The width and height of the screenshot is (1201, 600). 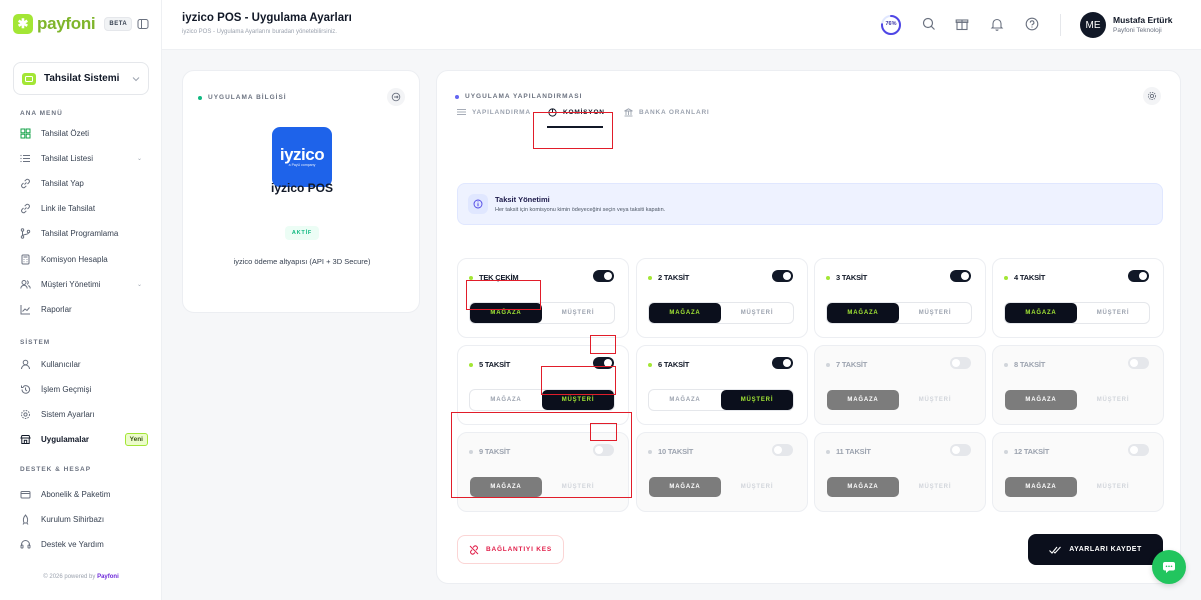 I want to click on avatar: ME, so click(x=1093, y=25).